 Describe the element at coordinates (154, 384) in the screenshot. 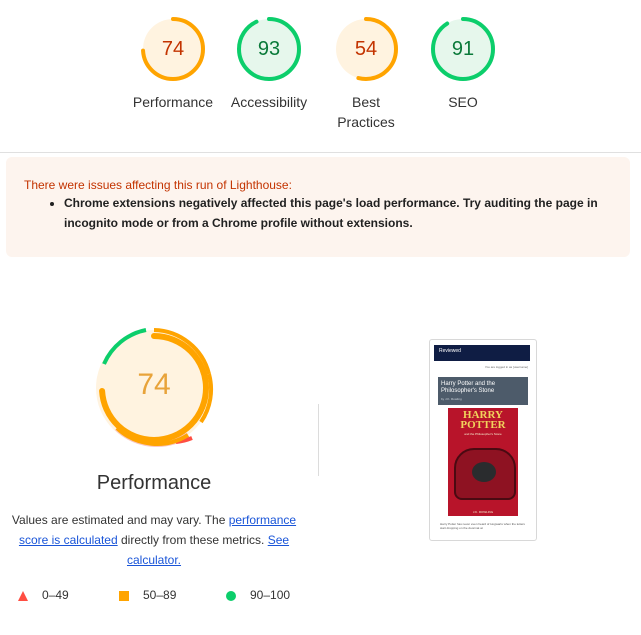

I see `performance-score: 74` at that location.